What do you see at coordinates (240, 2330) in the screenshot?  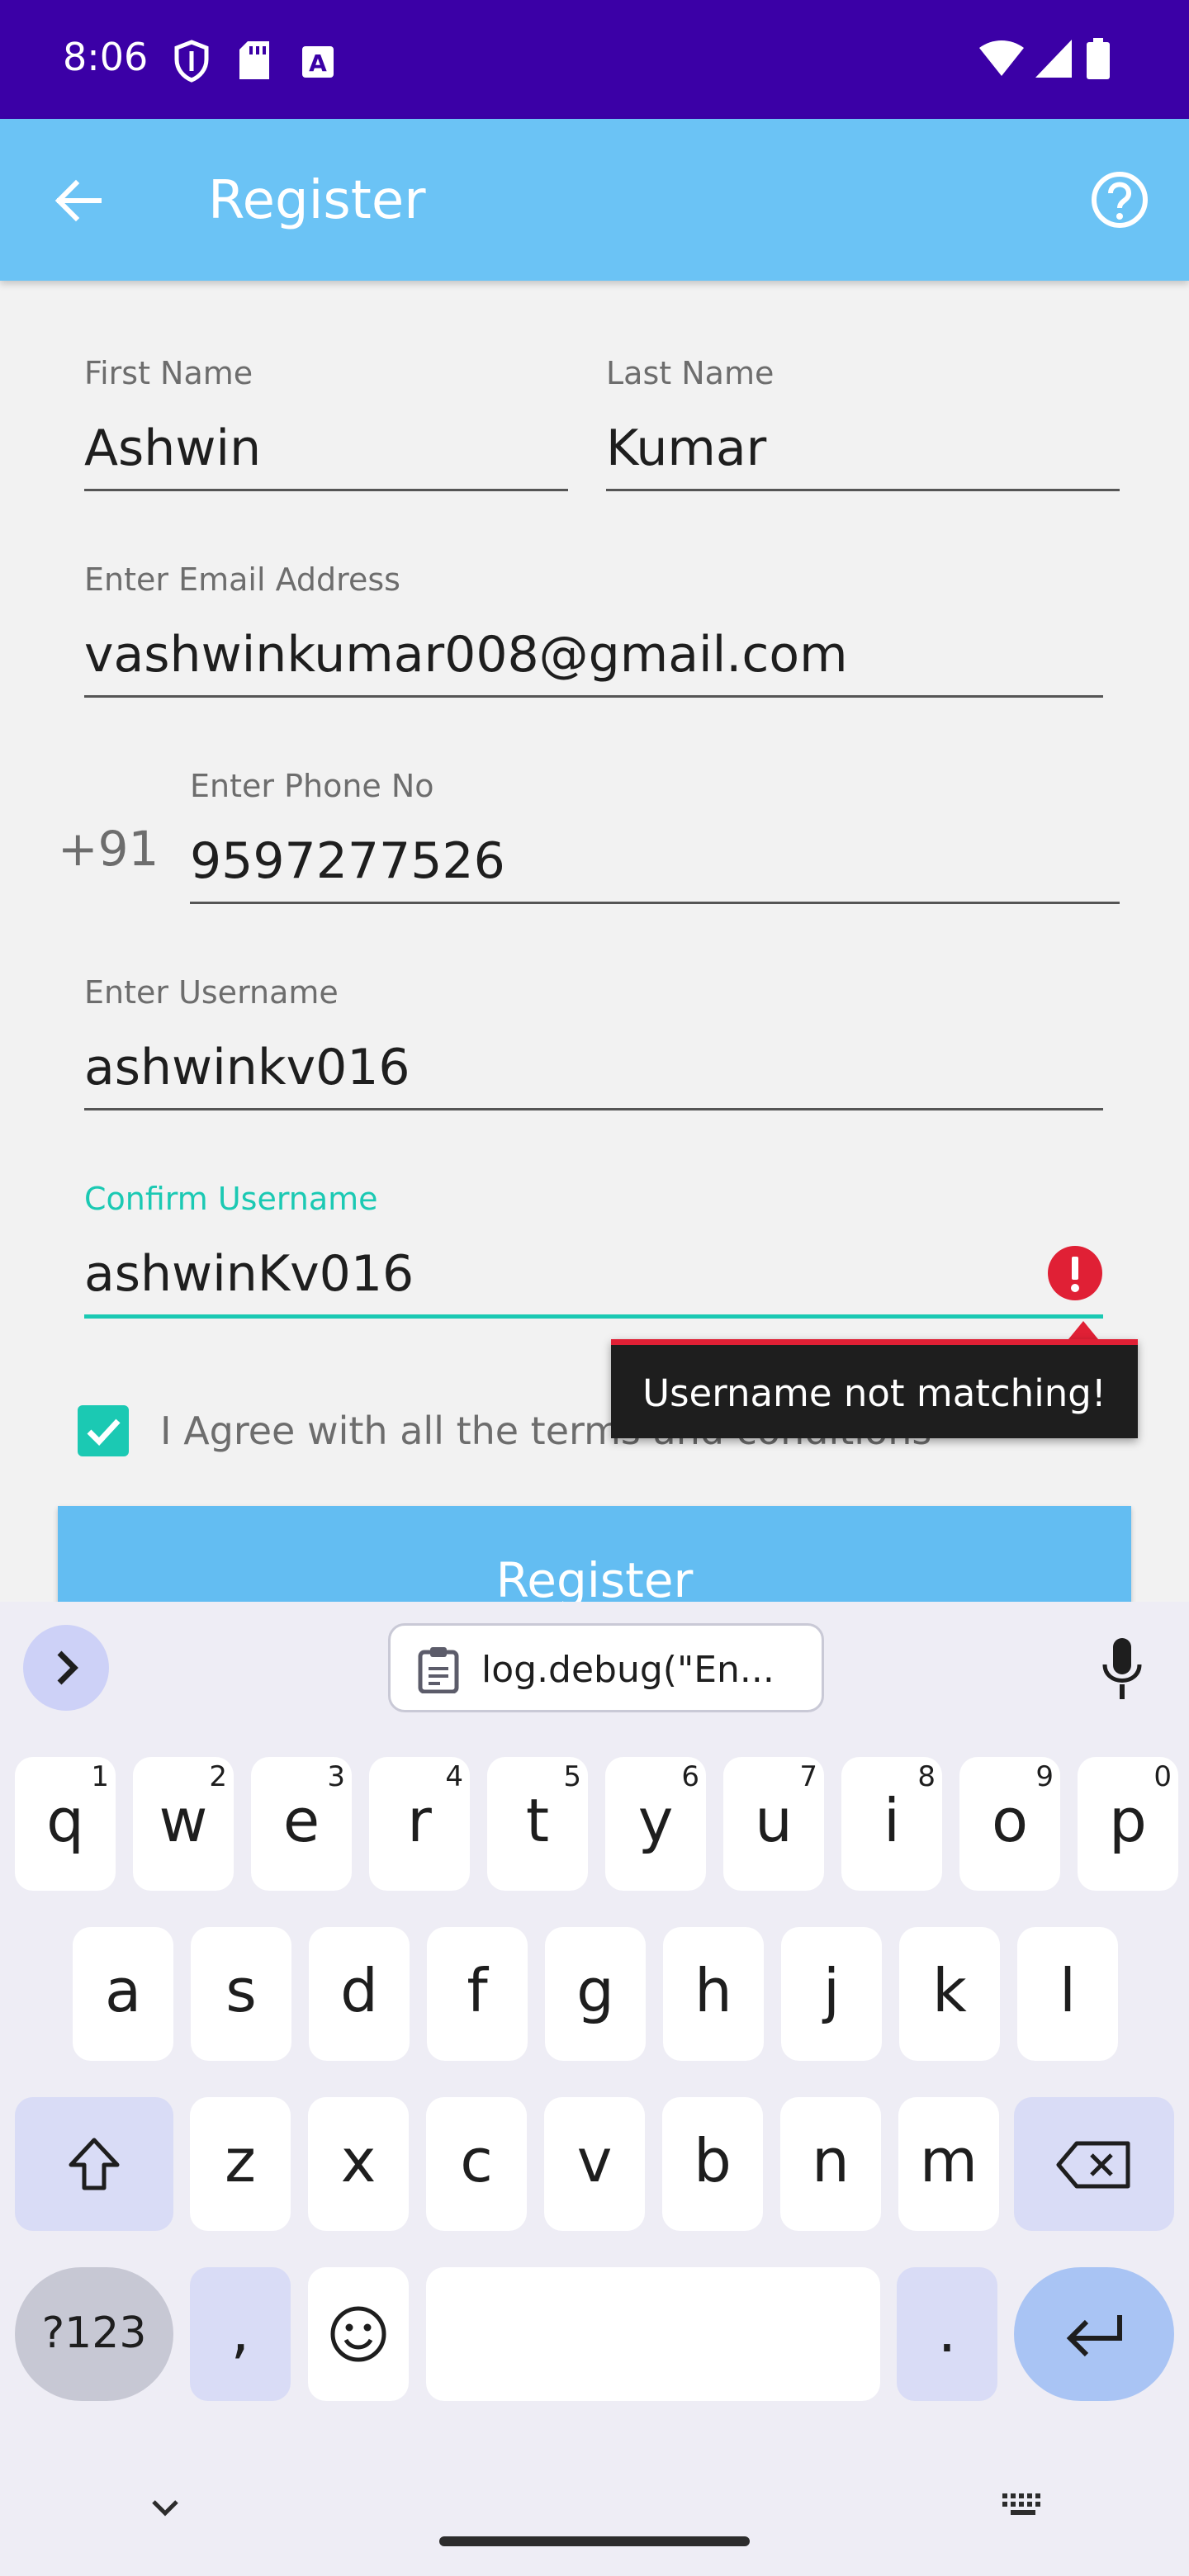 I see `key-label: ,` at bounding box center [240, 2330].